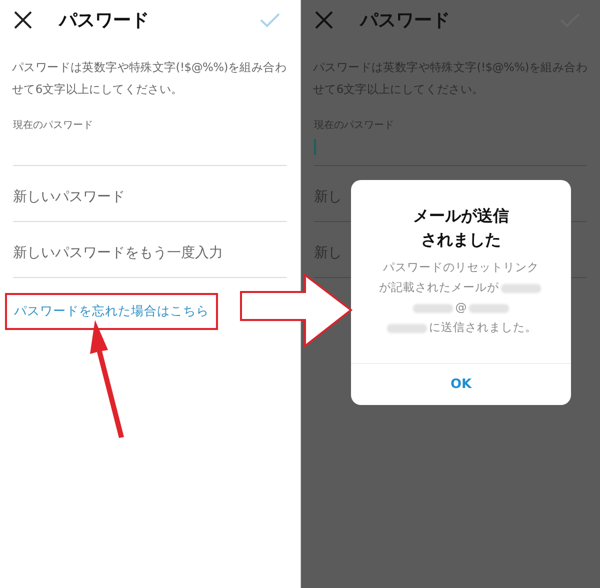  What do you see at coordinates (483, 327) in the screenshot?
I see `dialog-message: に送信されました。` at bounding box center [483, 327].